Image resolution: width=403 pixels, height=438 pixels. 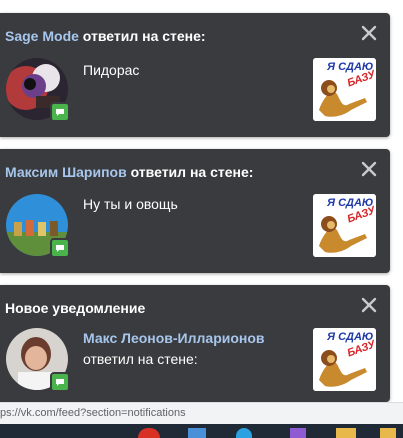 I want to click on notification-author: Макс Леонов-Илларионов, so click(x=174, y=338).